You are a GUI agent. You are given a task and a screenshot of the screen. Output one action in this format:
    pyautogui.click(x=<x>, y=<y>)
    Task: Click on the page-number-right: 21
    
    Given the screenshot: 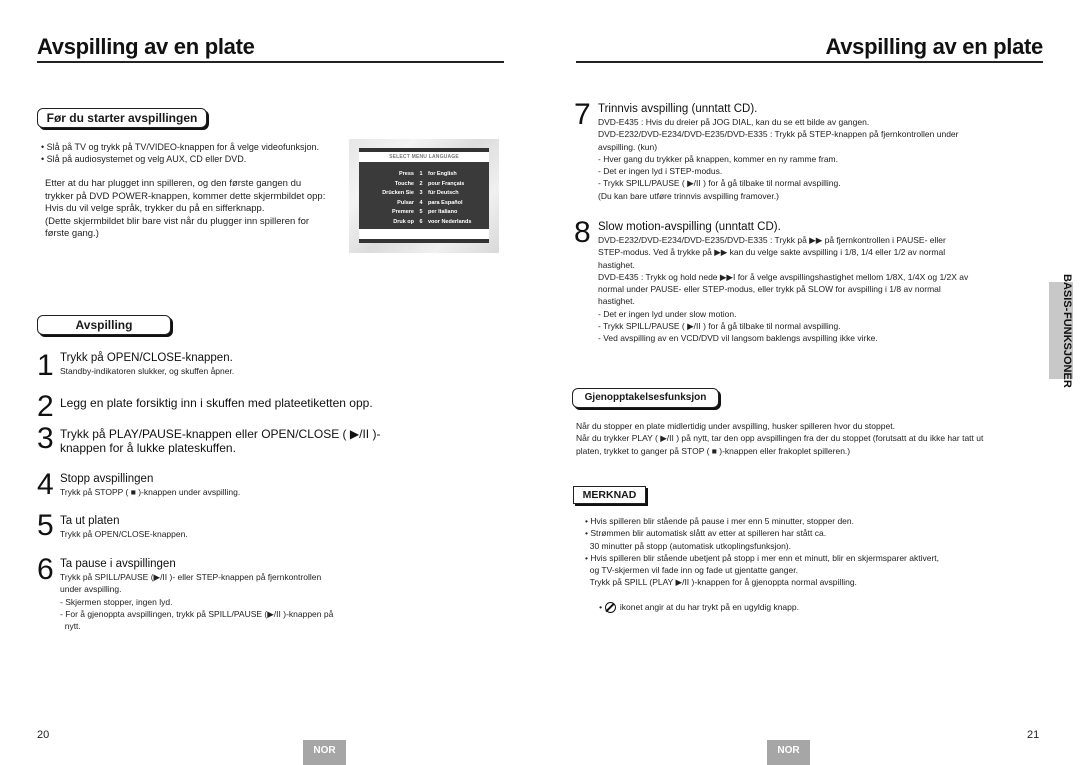 What is the action you would take?
    pyautogui.click(x=1033, y=735)
    